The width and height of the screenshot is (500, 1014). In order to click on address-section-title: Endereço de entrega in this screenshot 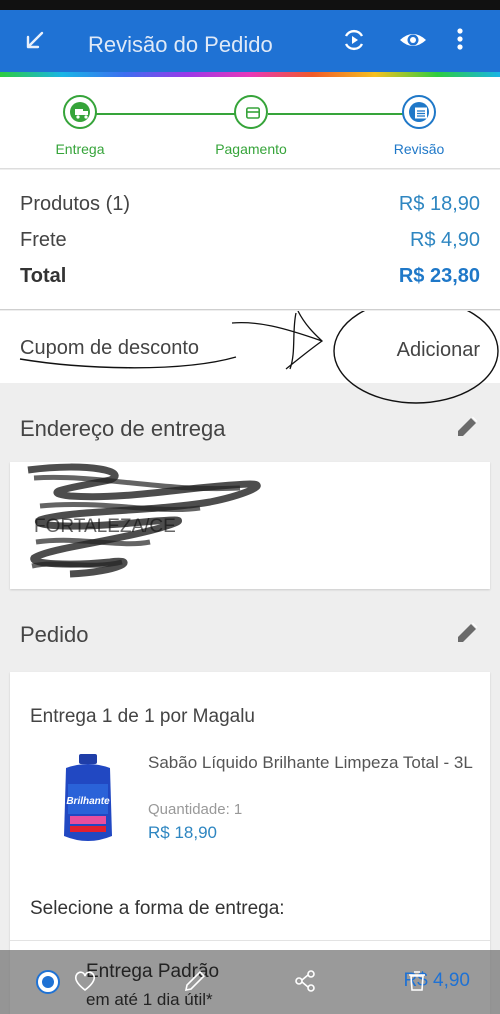, I will do `click(123, 428)`.